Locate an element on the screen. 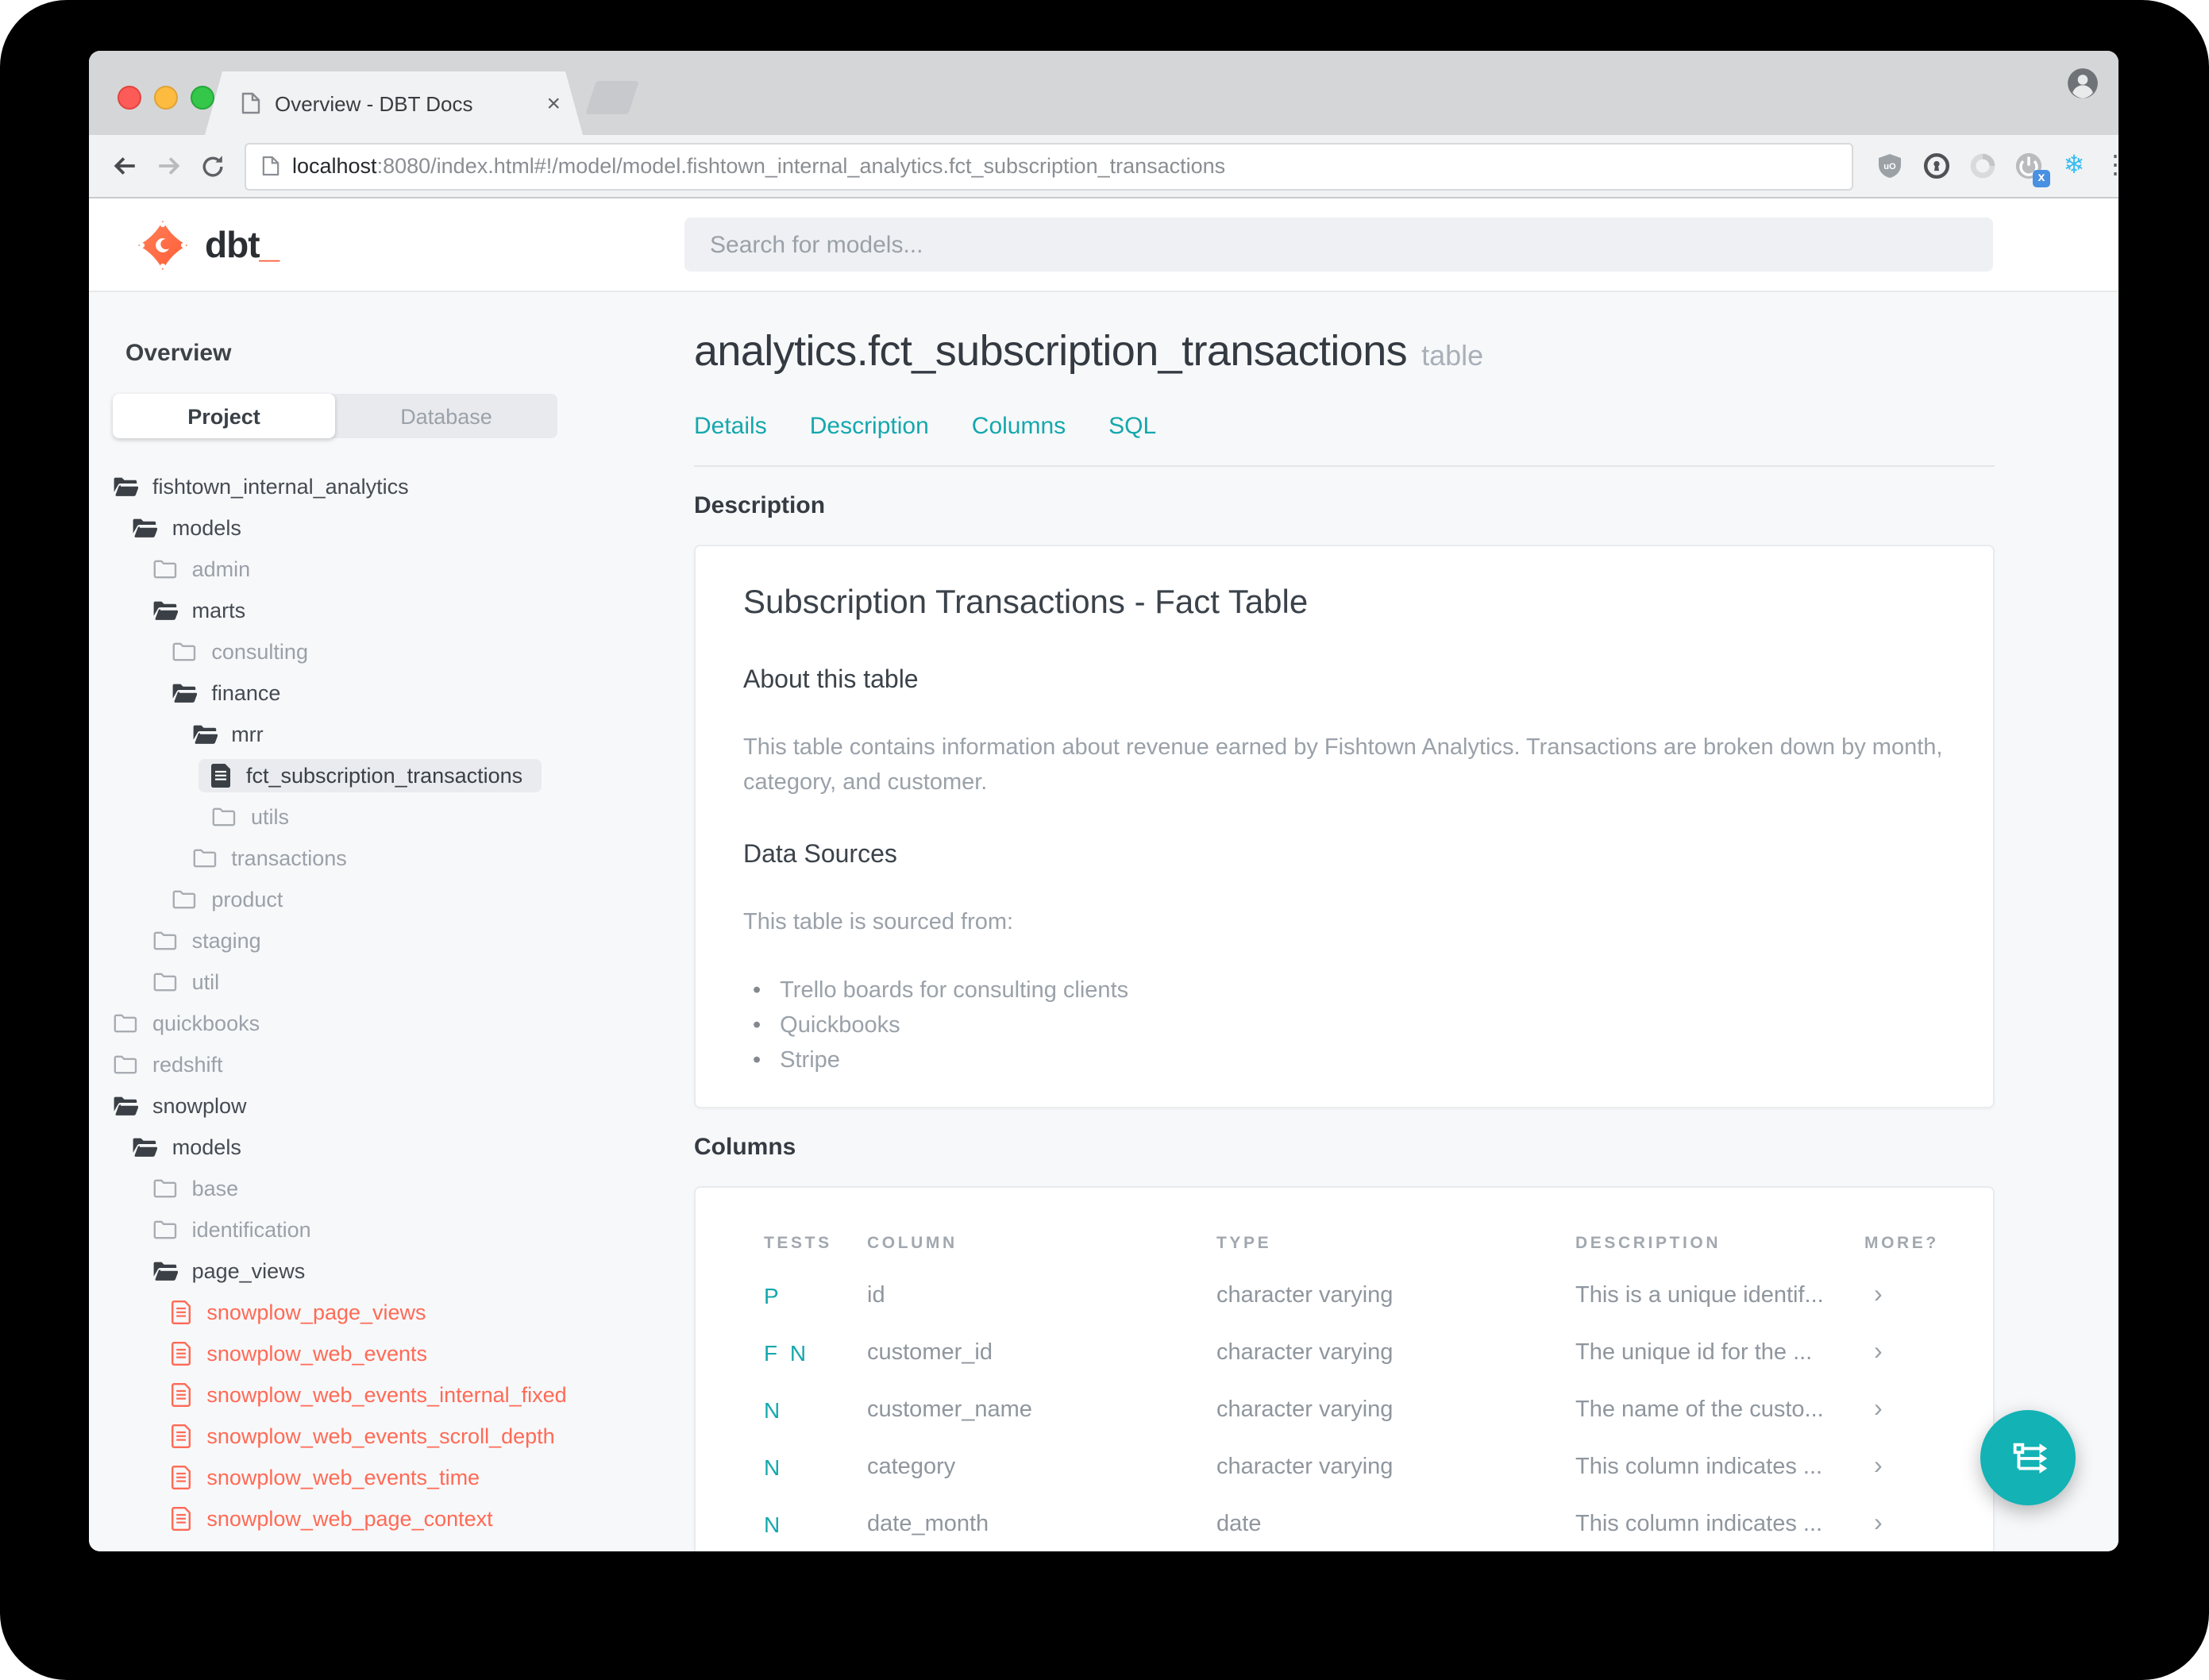 Image resolution: width=2209 pixels, height=1680 pixels. tree-item-page_views: page_views is located at coordinates (383, 1270).